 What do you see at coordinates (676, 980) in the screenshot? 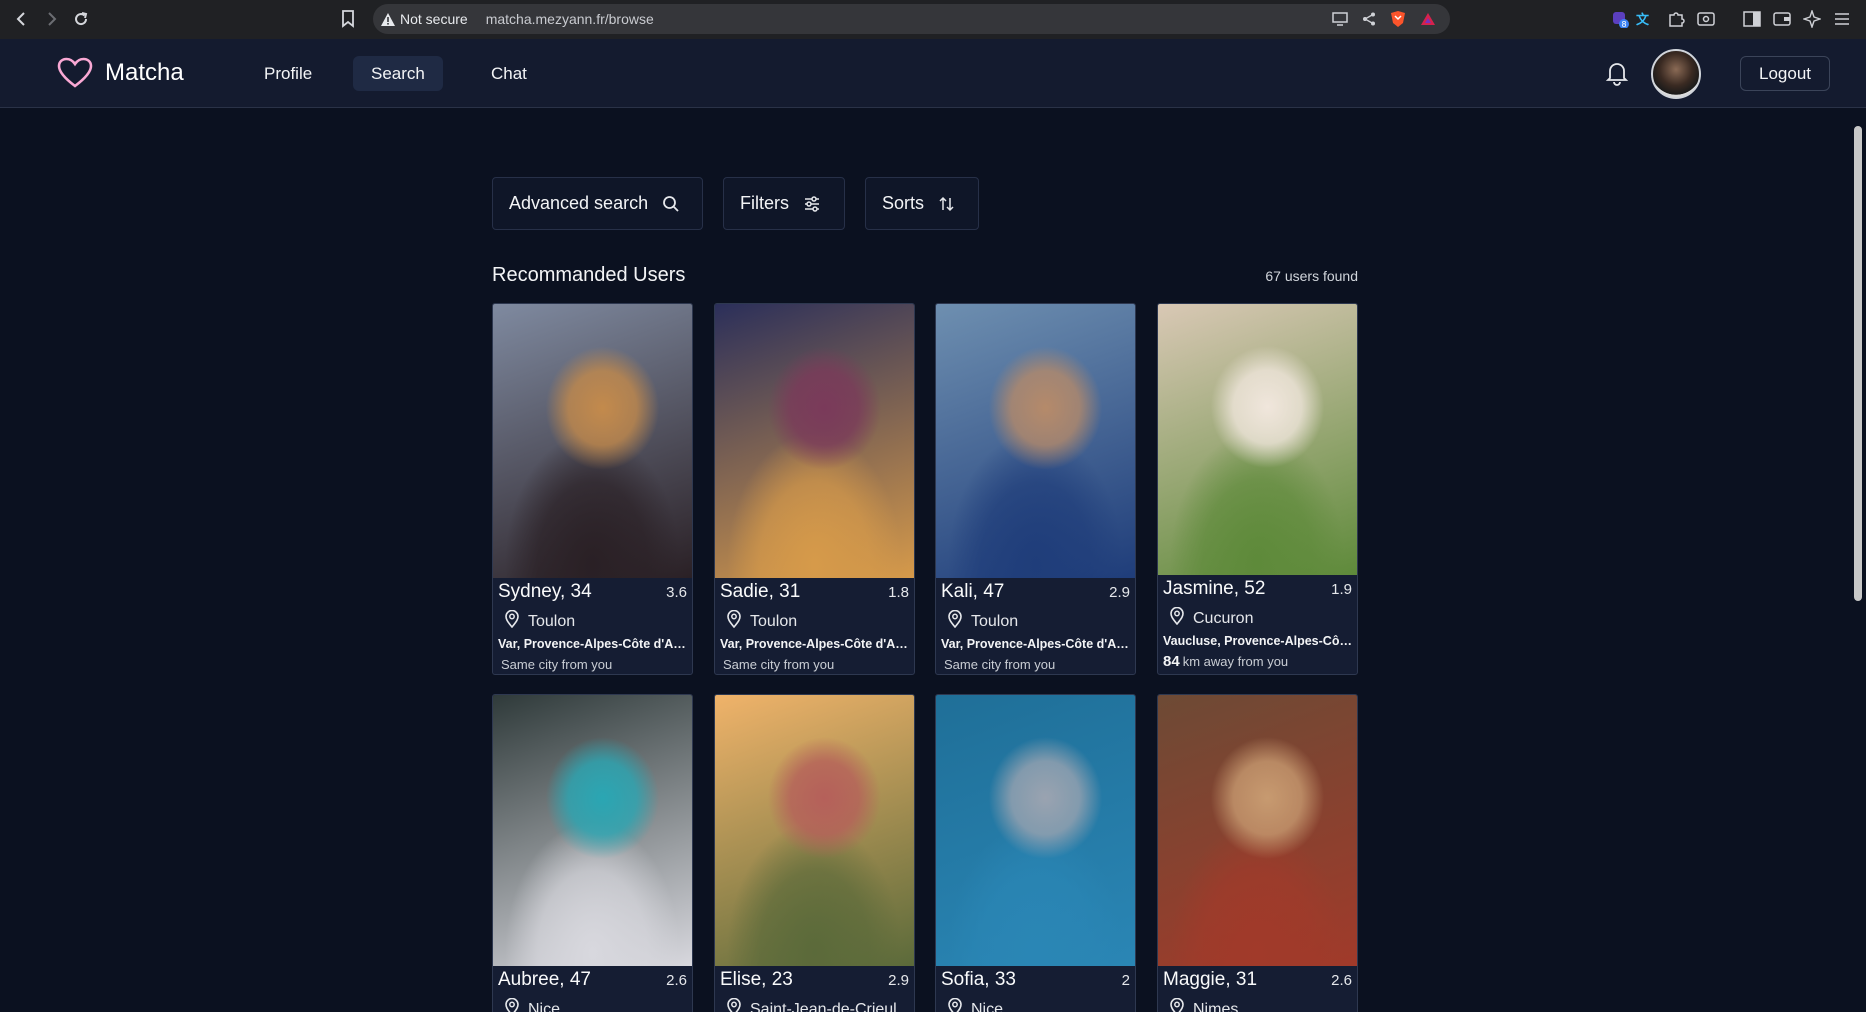
I see `user-score: 2.6` at bounding box center [676, 980].